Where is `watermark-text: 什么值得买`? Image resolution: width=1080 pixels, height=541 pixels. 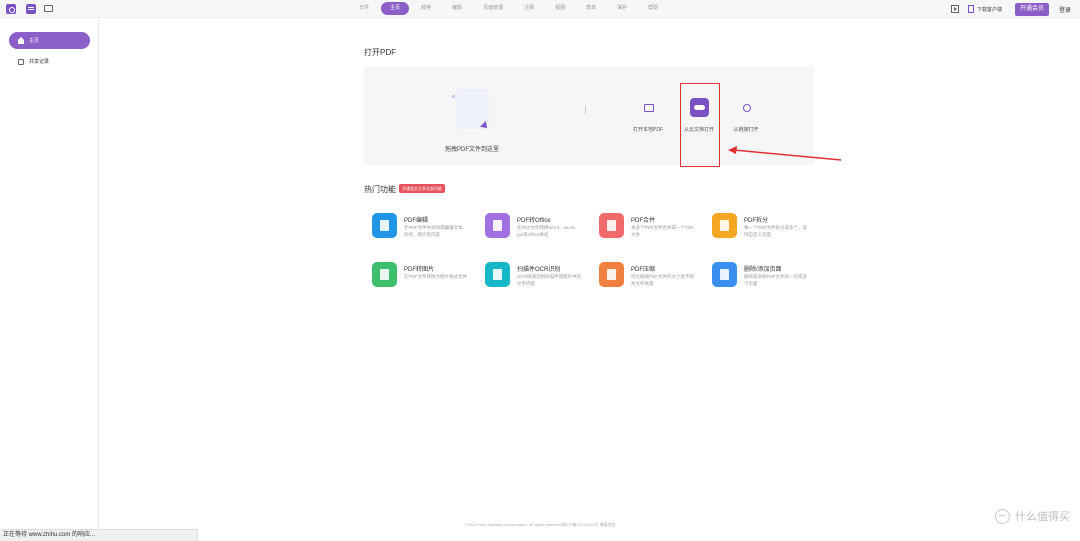
watermark-text: 什么值得买 is located at coordinates (1042, 517).